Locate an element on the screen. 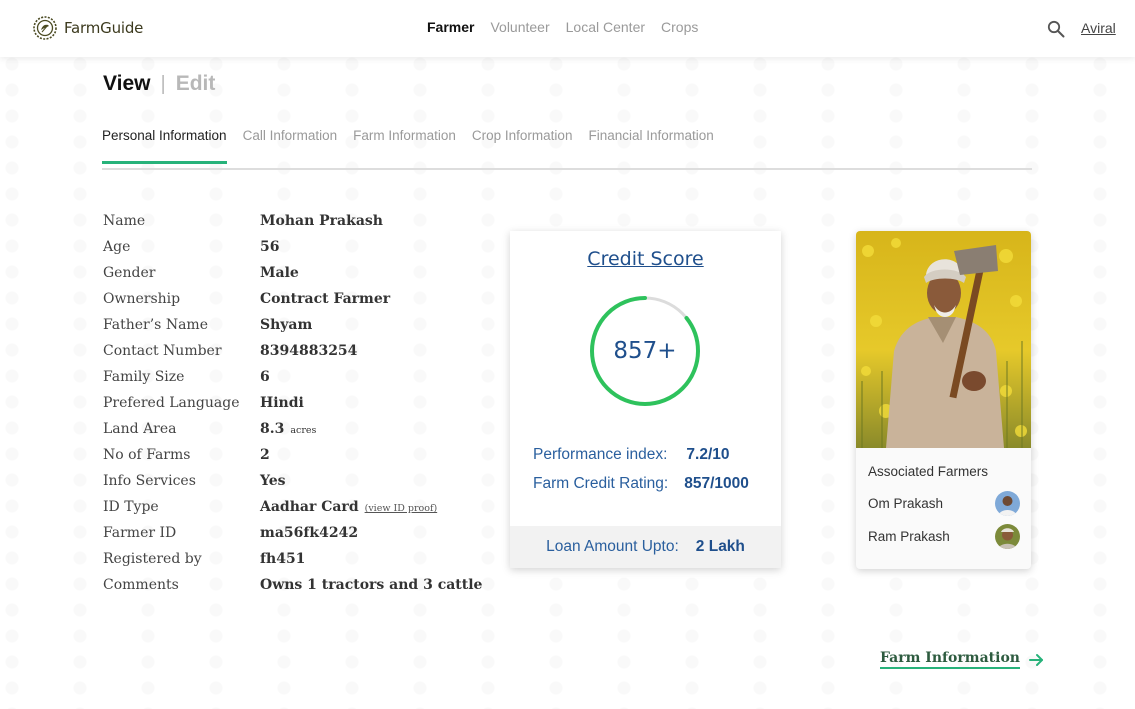 The width and height of the screenshot is (1135, 709). info-row-registered-by: Registered by fh451 is located at coordinates (292, 559).